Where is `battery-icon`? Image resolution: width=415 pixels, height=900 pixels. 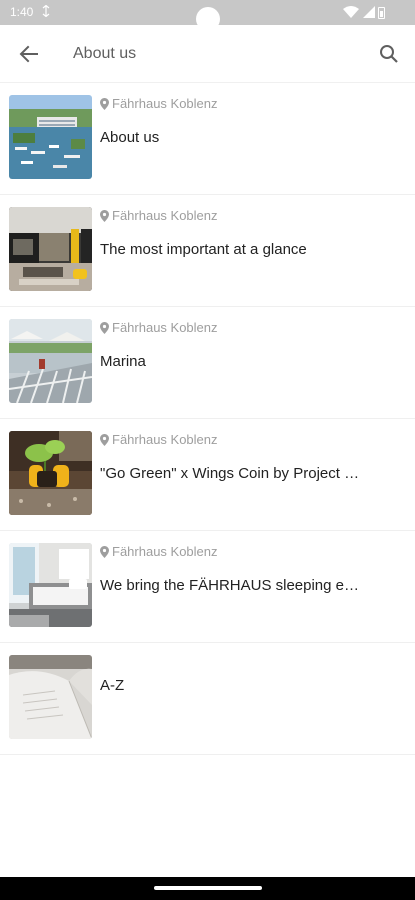
battery-icon is located at coordinates (381, 13).